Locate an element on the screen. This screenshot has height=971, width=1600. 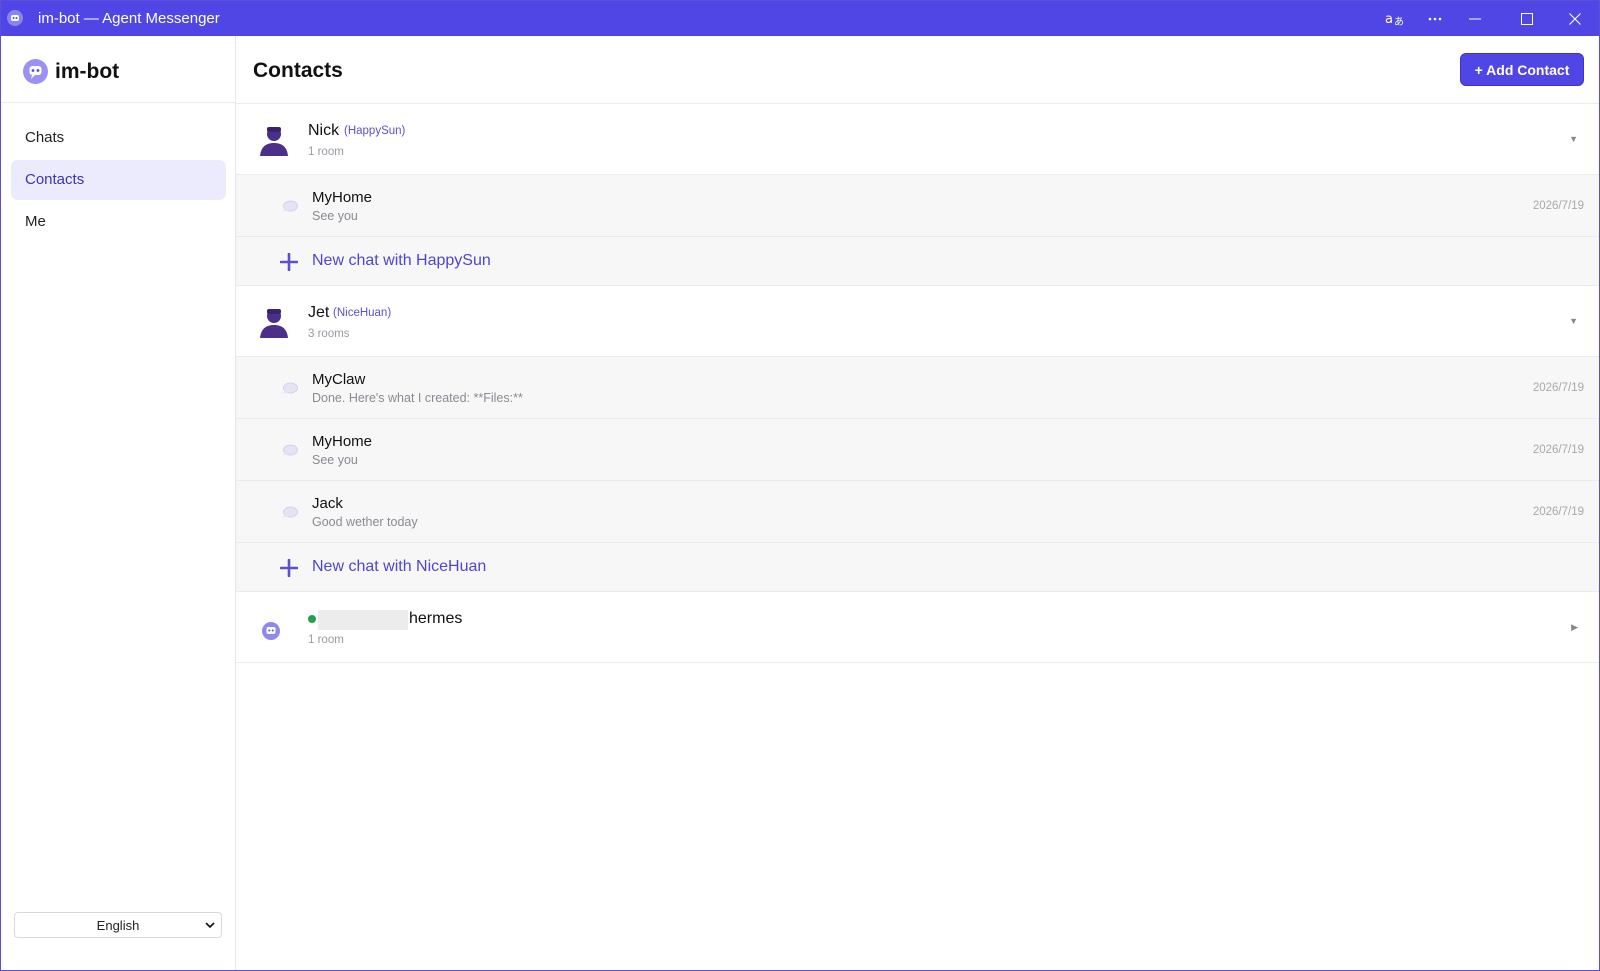
room-name: MyClaw is located at coordinates (339, 379).